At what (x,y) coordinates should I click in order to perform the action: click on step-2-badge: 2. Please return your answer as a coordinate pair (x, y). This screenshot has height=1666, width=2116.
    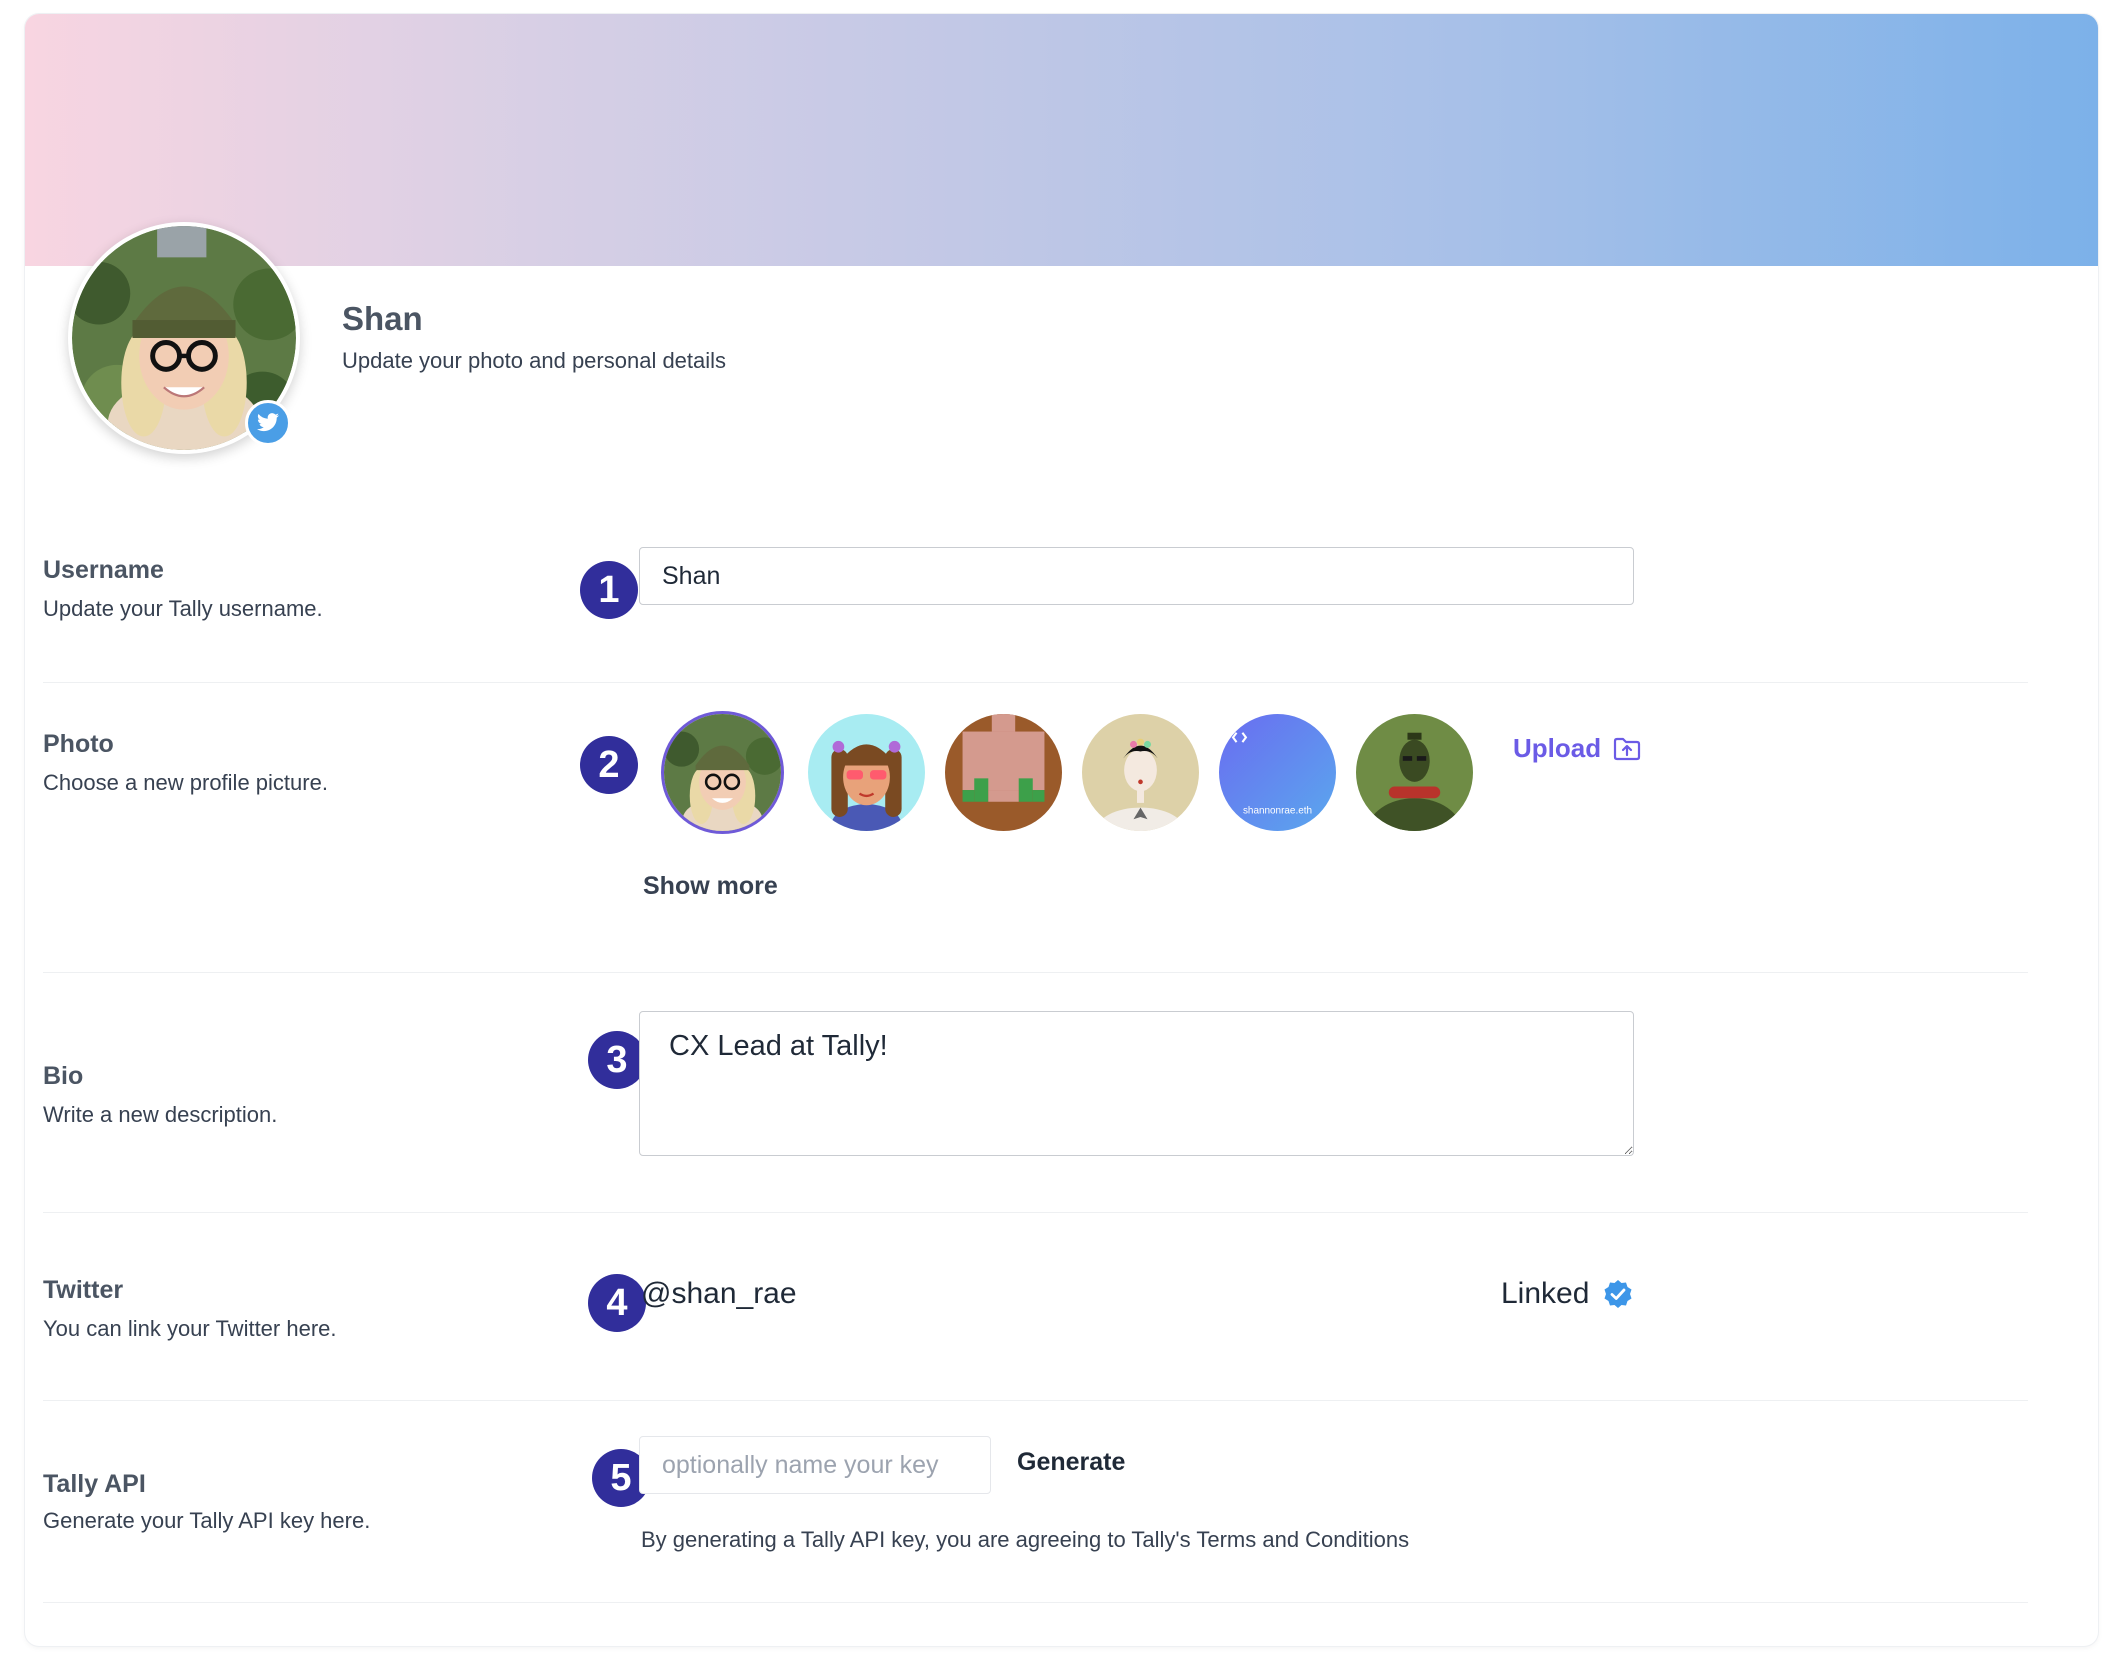
    Looking at the image, I should click on (609, 765).